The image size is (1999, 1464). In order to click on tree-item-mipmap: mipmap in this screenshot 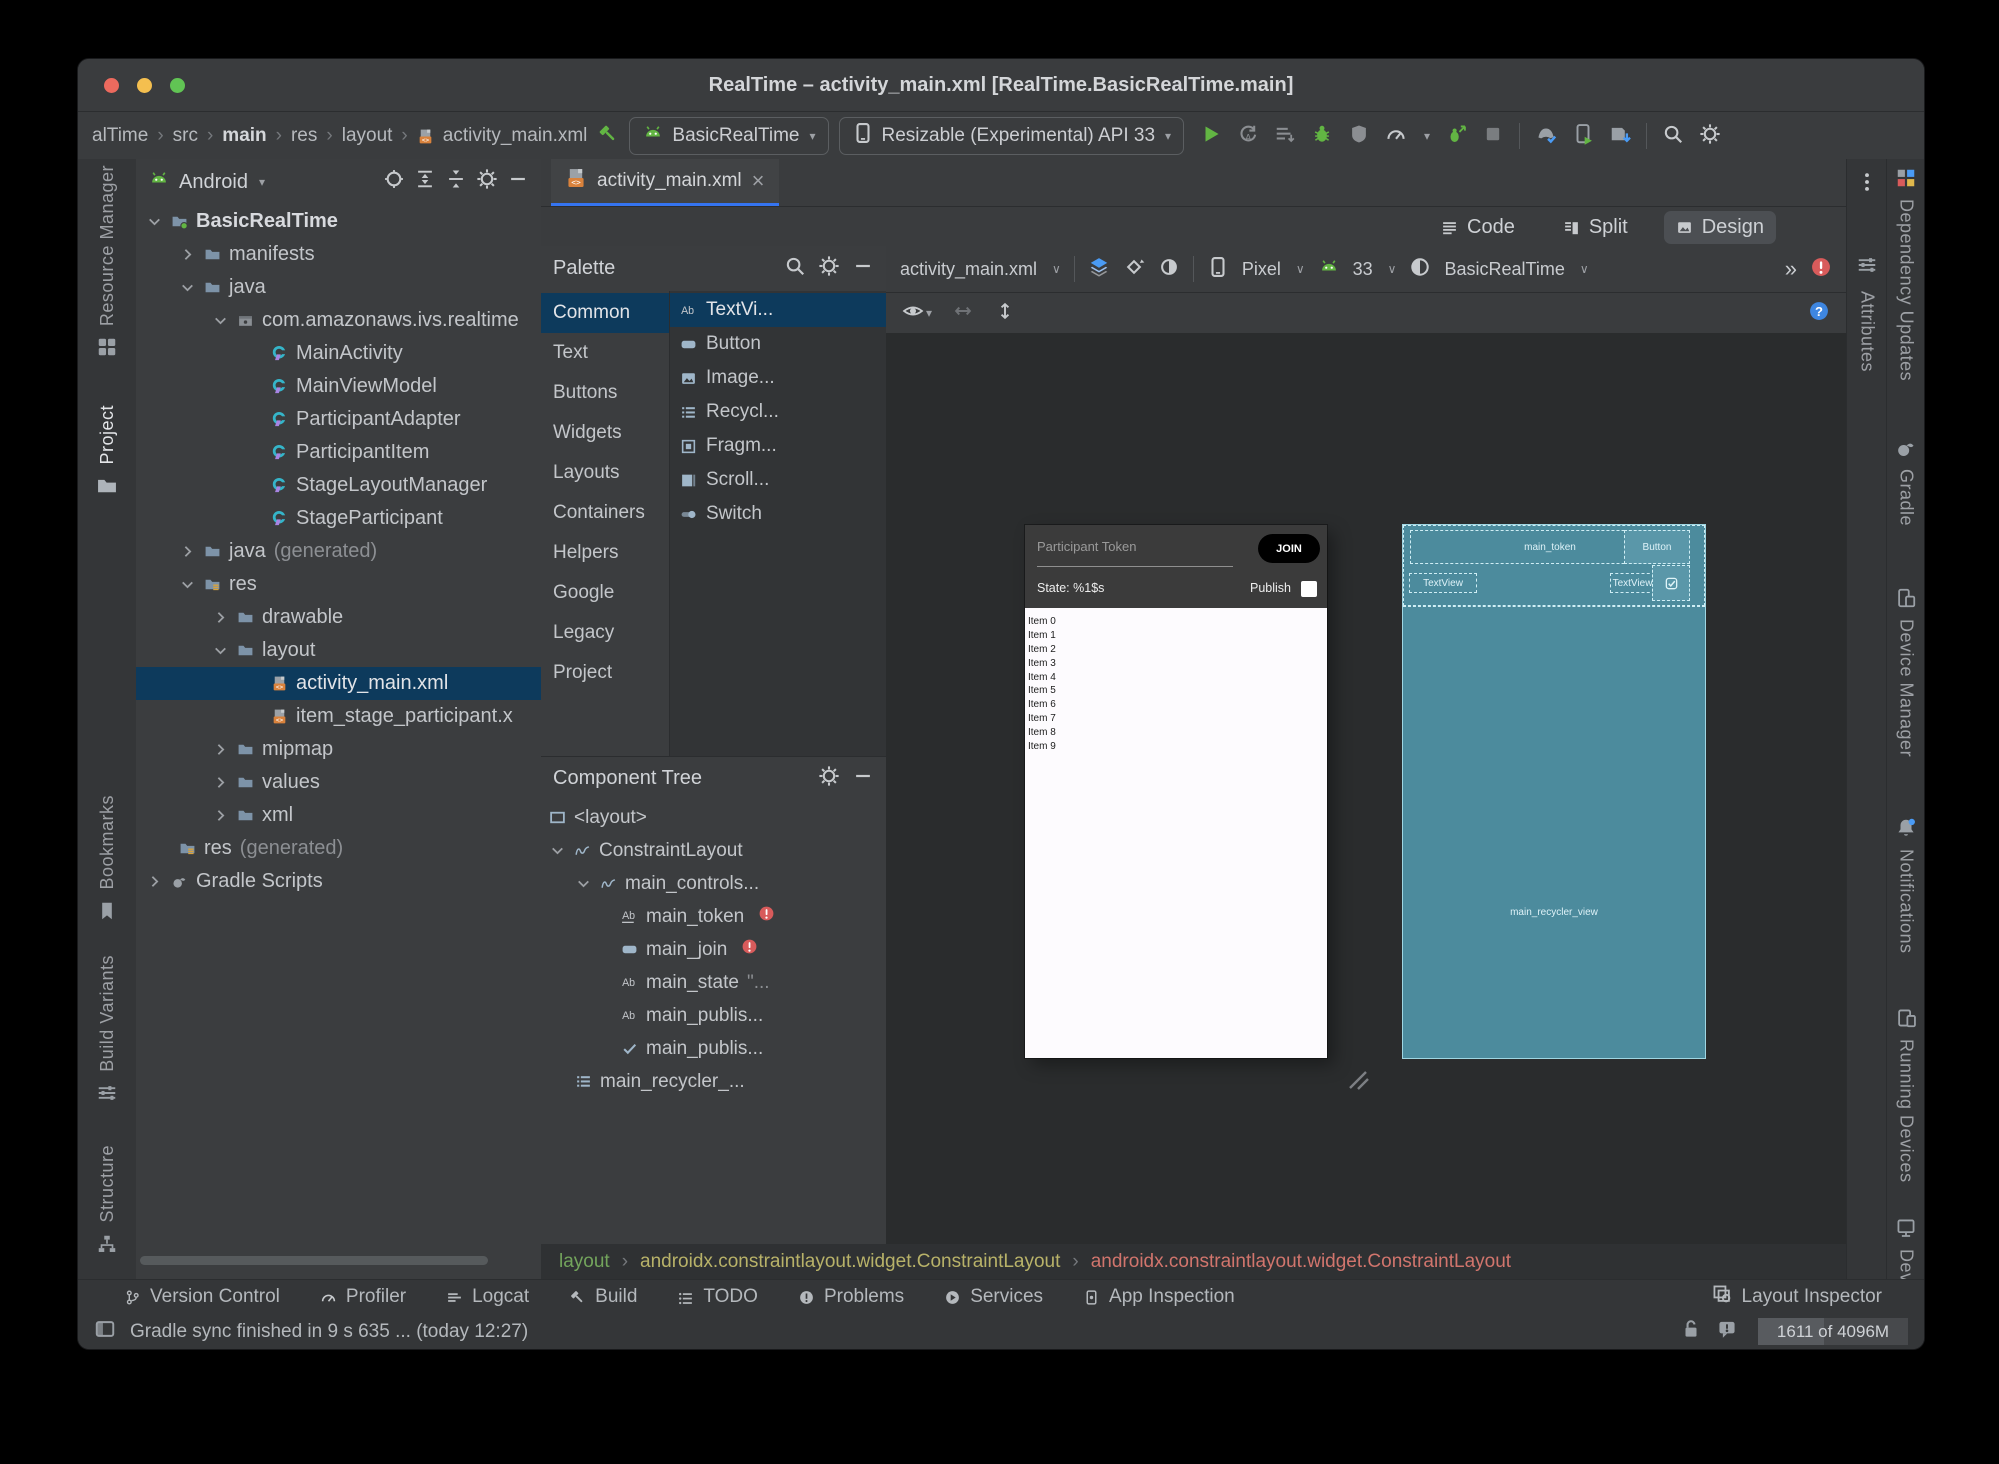, I will do `click(338, 749)`.